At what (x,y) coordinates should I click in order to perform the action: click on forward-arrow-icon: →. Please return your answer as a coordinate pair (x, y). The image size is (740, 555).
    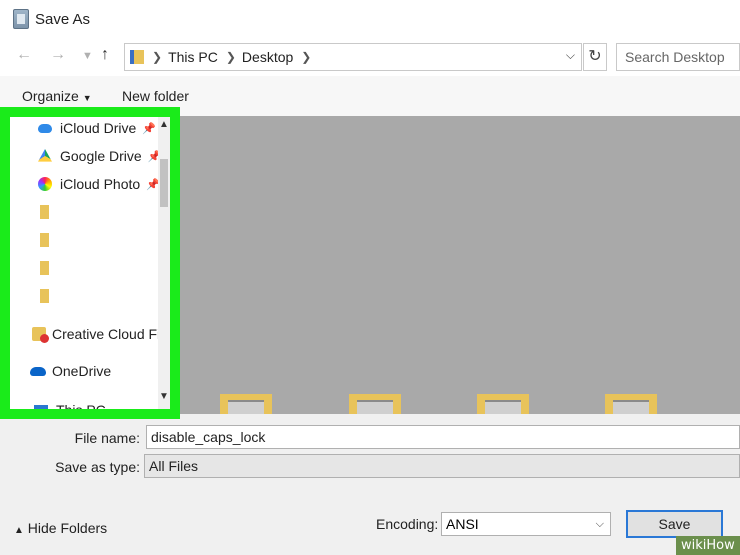
    Looking at the image, I should click on (58, 55).